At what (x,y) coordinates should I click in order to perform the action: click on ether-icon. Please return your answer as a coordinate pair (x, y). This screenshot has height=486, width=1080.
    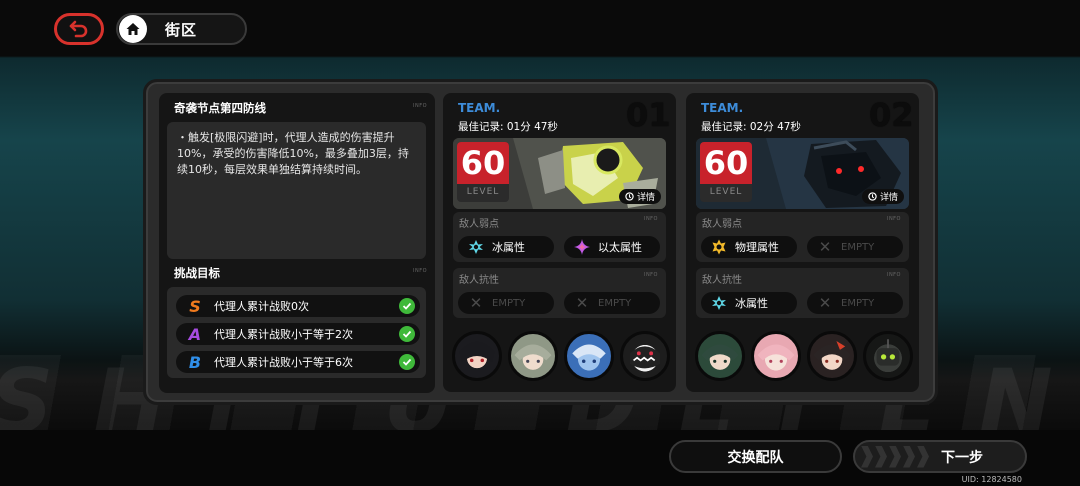
    Looking at the image, I should click on (582, 247).